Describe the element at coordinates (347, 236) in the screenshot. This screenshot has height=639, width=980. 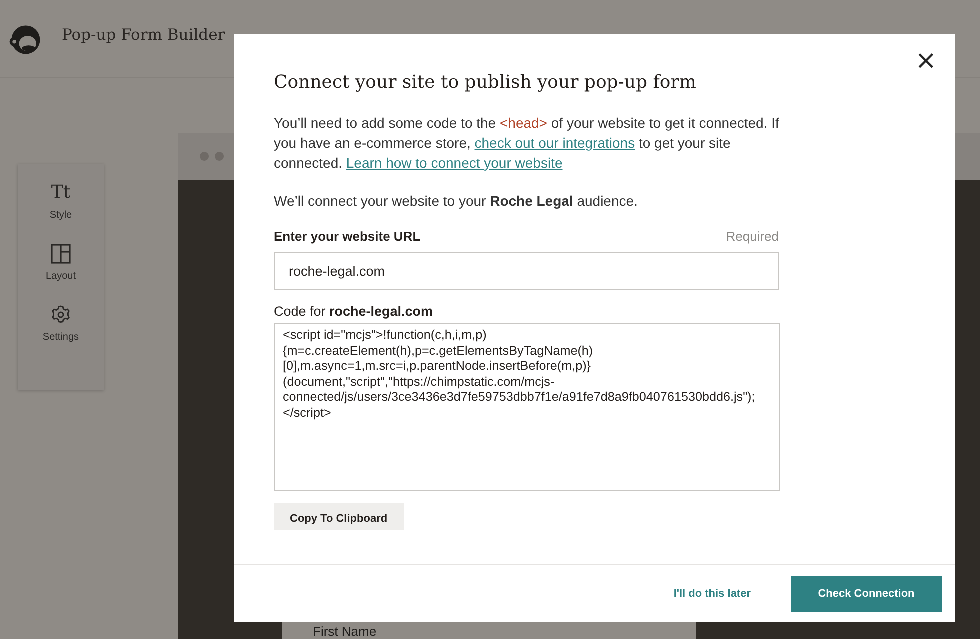
I see `field-label: Enter your website URL` at that location.